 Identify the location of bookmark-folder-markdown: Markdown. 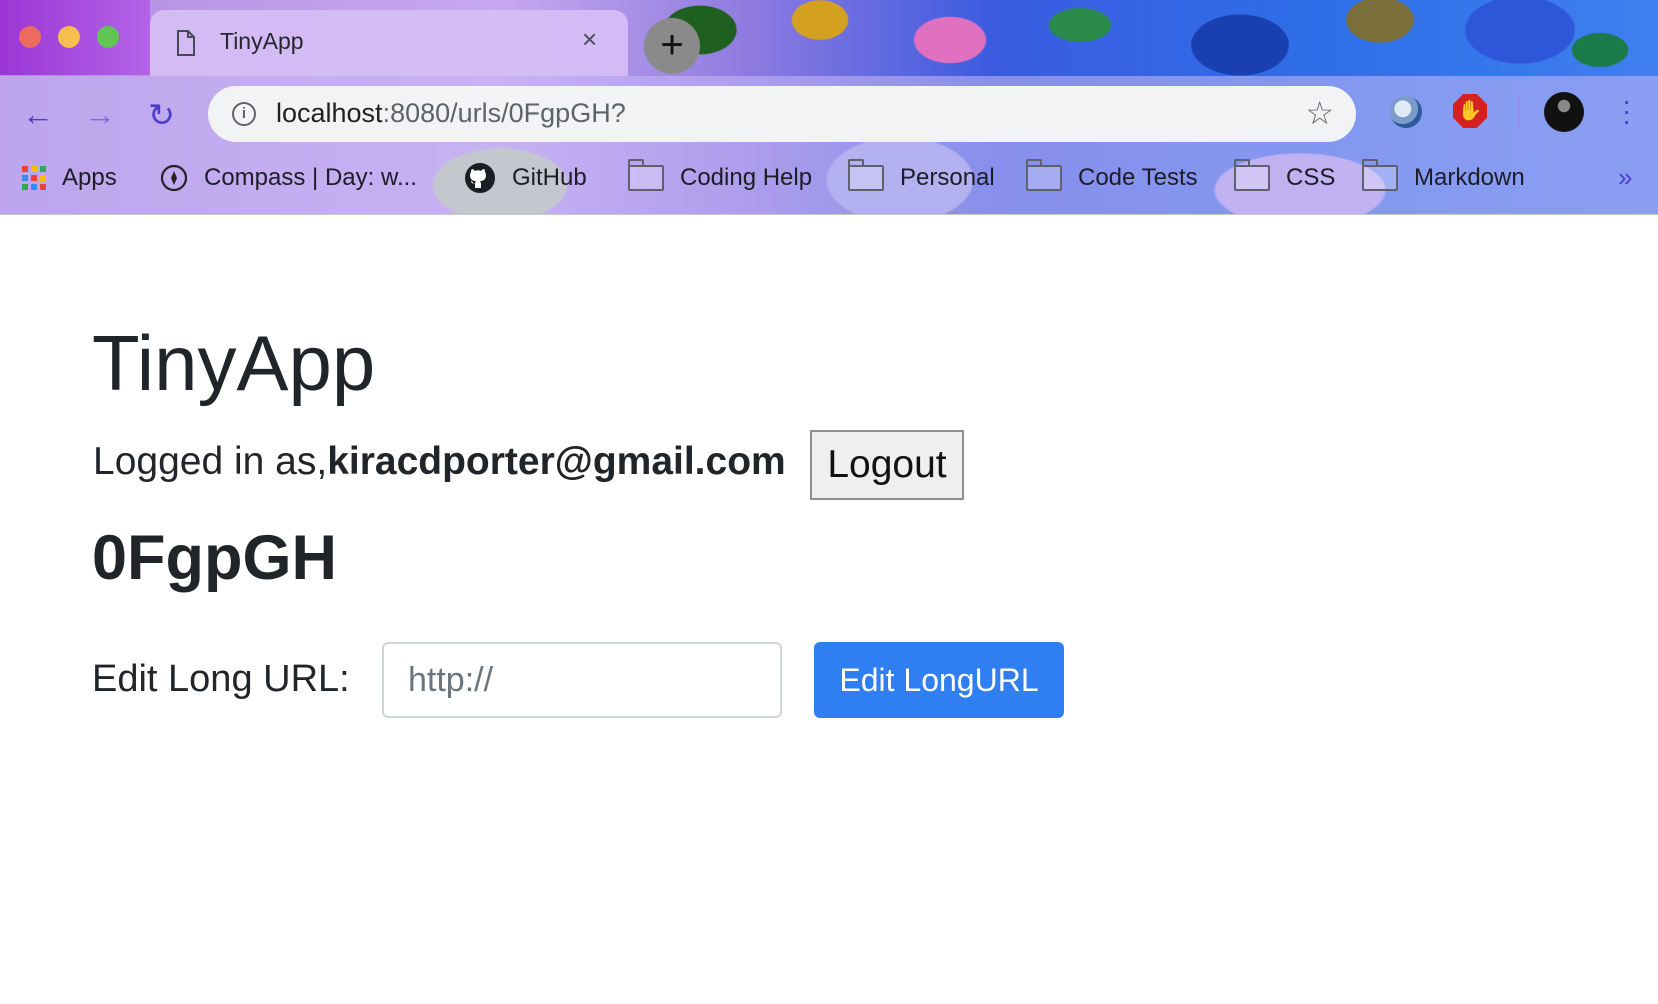
(1443, 177).